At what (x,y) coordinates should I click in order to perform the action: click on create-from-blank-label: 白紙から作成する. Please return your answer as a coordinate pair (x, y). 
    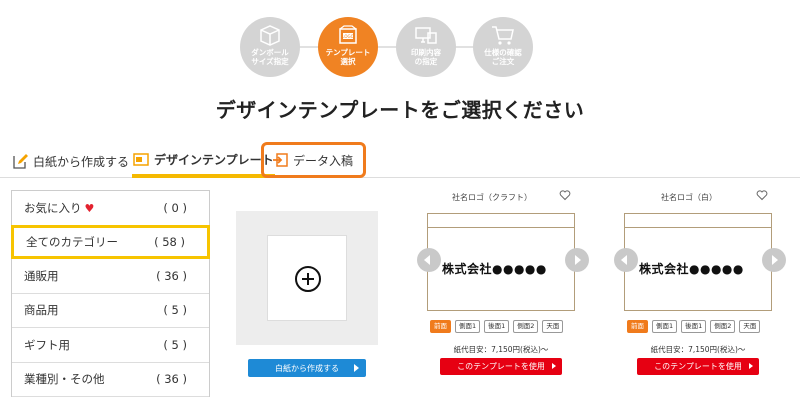
    Looking at the image, I should click on (307, 368).